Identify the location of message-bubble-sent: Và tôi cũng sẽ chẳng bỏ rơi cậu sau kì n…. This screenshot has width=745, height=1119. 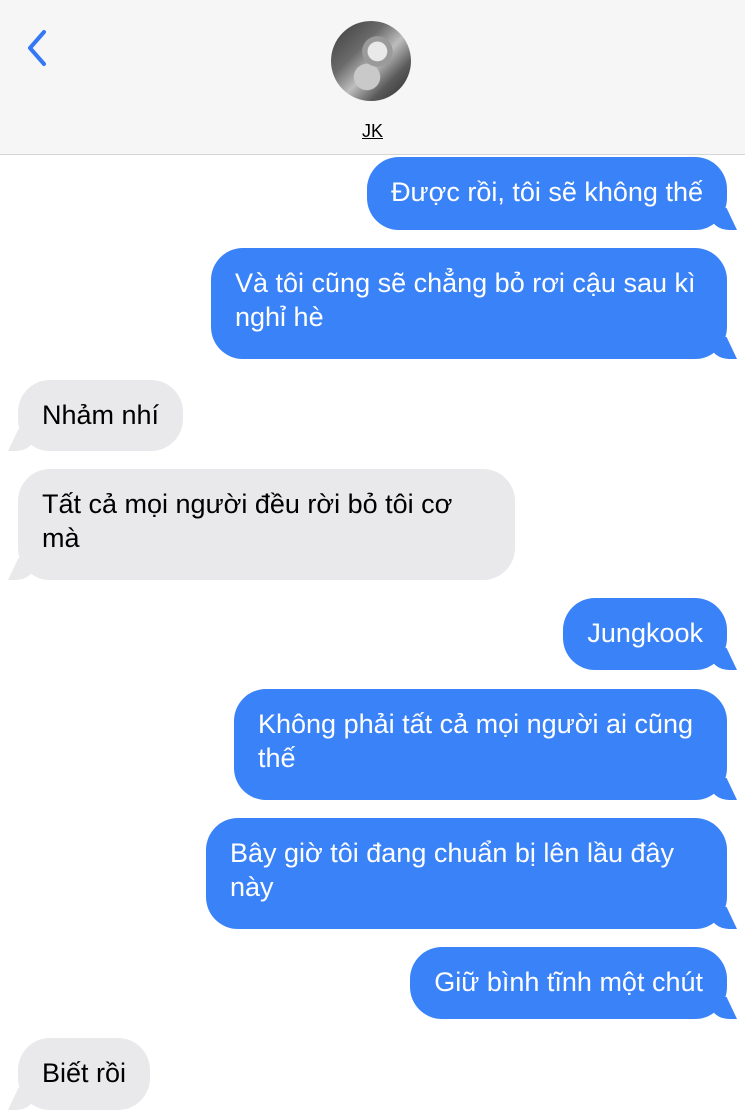
(469, 303).